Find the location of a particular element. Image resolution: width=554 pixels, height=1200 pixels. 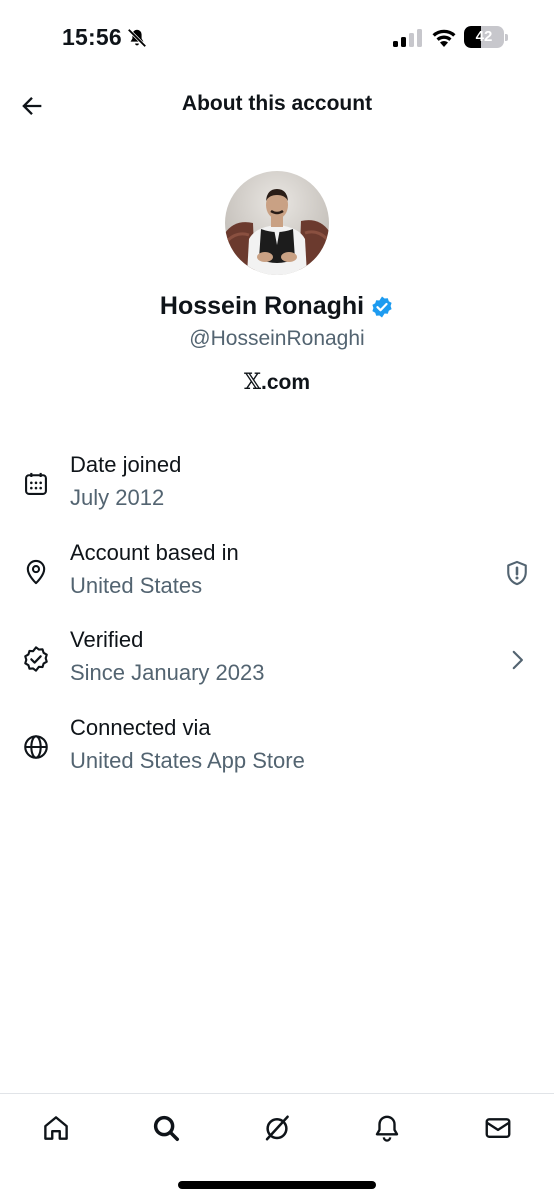

account-based-label: Account based in is located at coordinates (154, 552).